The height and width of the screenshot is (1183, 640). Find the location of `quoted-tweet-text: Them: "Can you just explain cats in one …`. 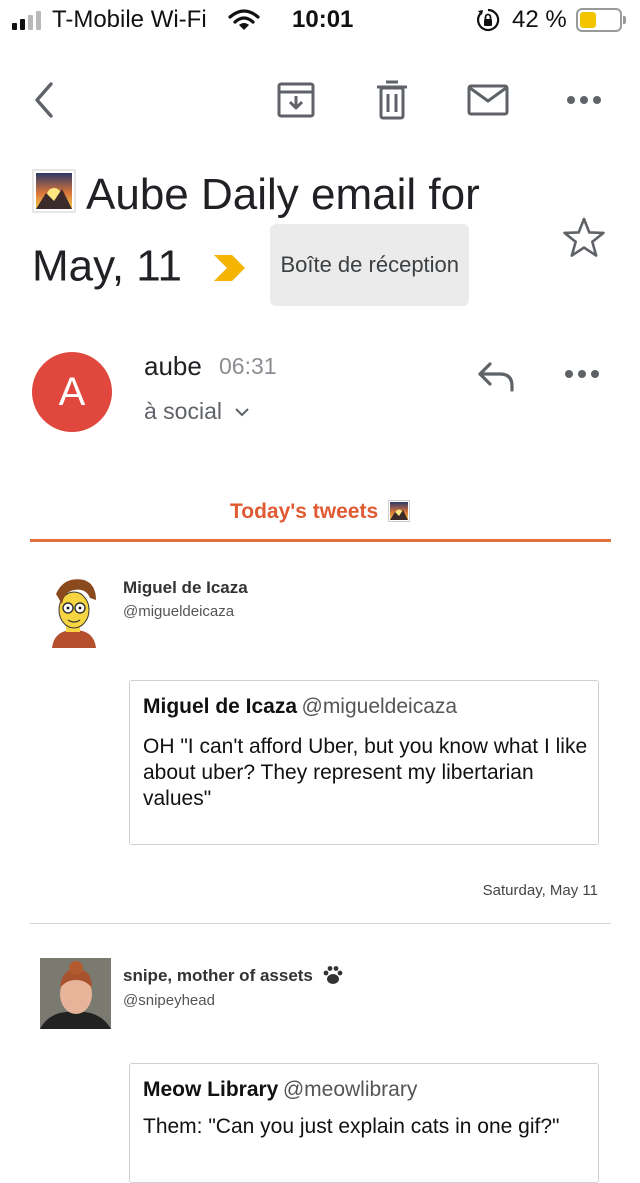

quoted-tweet-text: Them: "Can you just explain cats in one … is located at coordinates (351, 1126).